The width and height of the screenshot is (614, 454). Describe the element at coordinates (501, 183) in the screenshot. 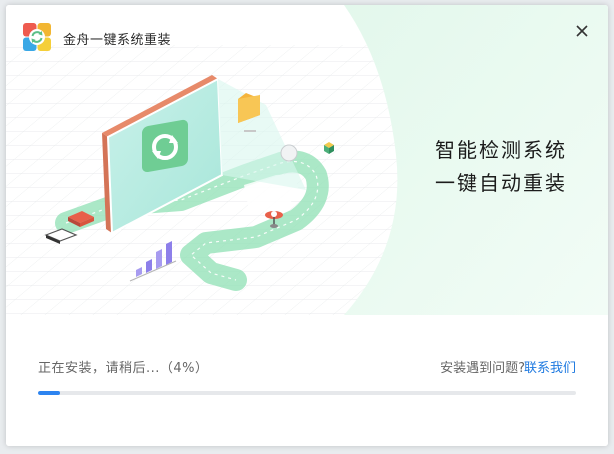

I see `slogan-line-2: 一键自动重装` at that location.